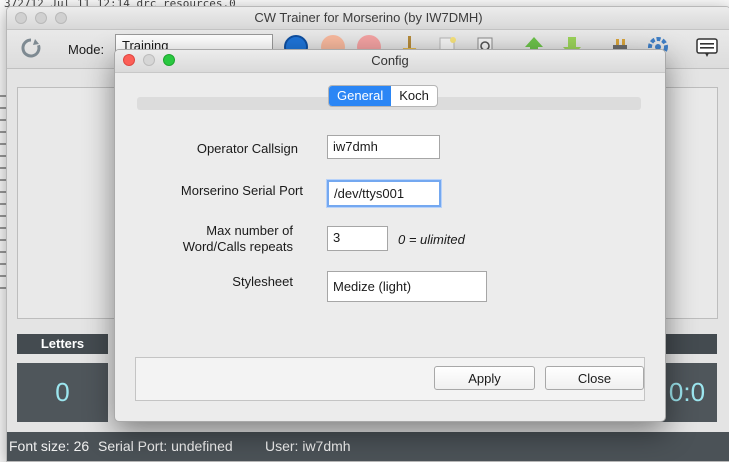  I want to click on status-font-size: Font size: 26, so click(49, 446).